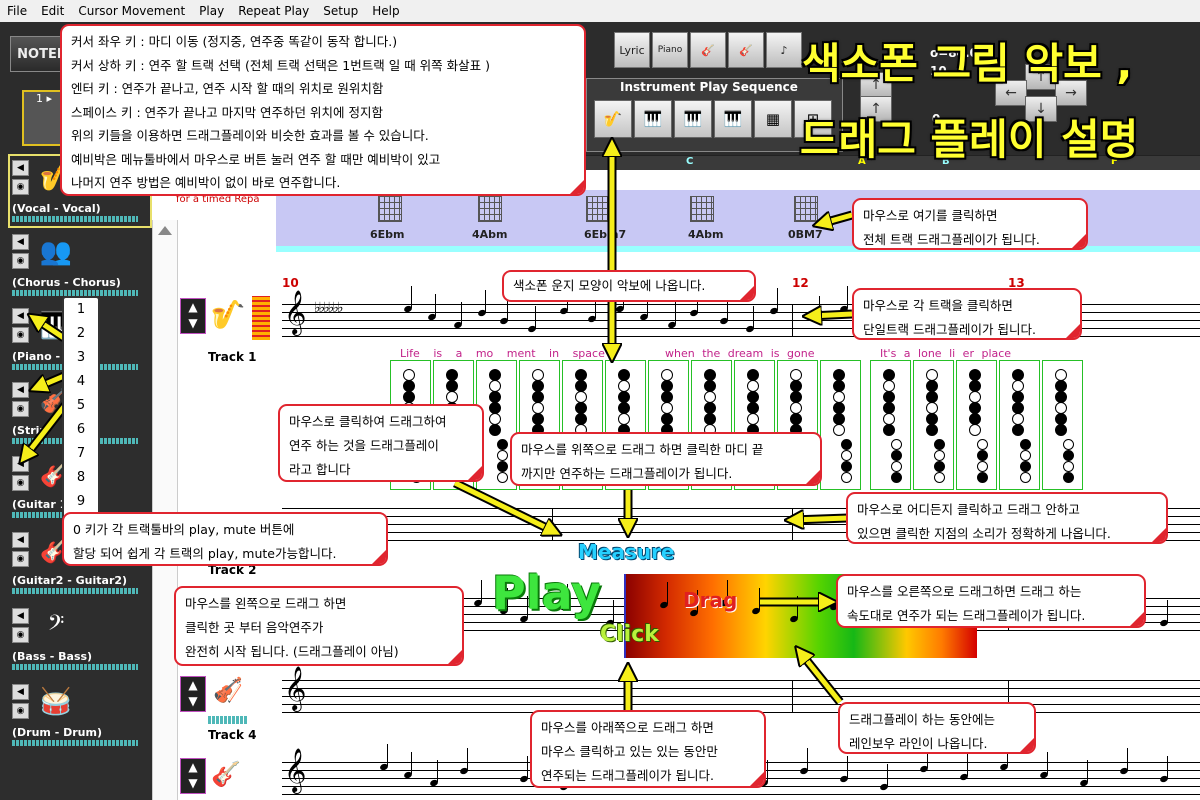 The height and width of the screenshot is (800, 1200). Describe the element at coordinates (970, 224) in the screenshot. I see `callout-all-tracks: 마우스로 여기를 클릭하면 전체 트랙 드래그플레이가 됩니다.` at that location.